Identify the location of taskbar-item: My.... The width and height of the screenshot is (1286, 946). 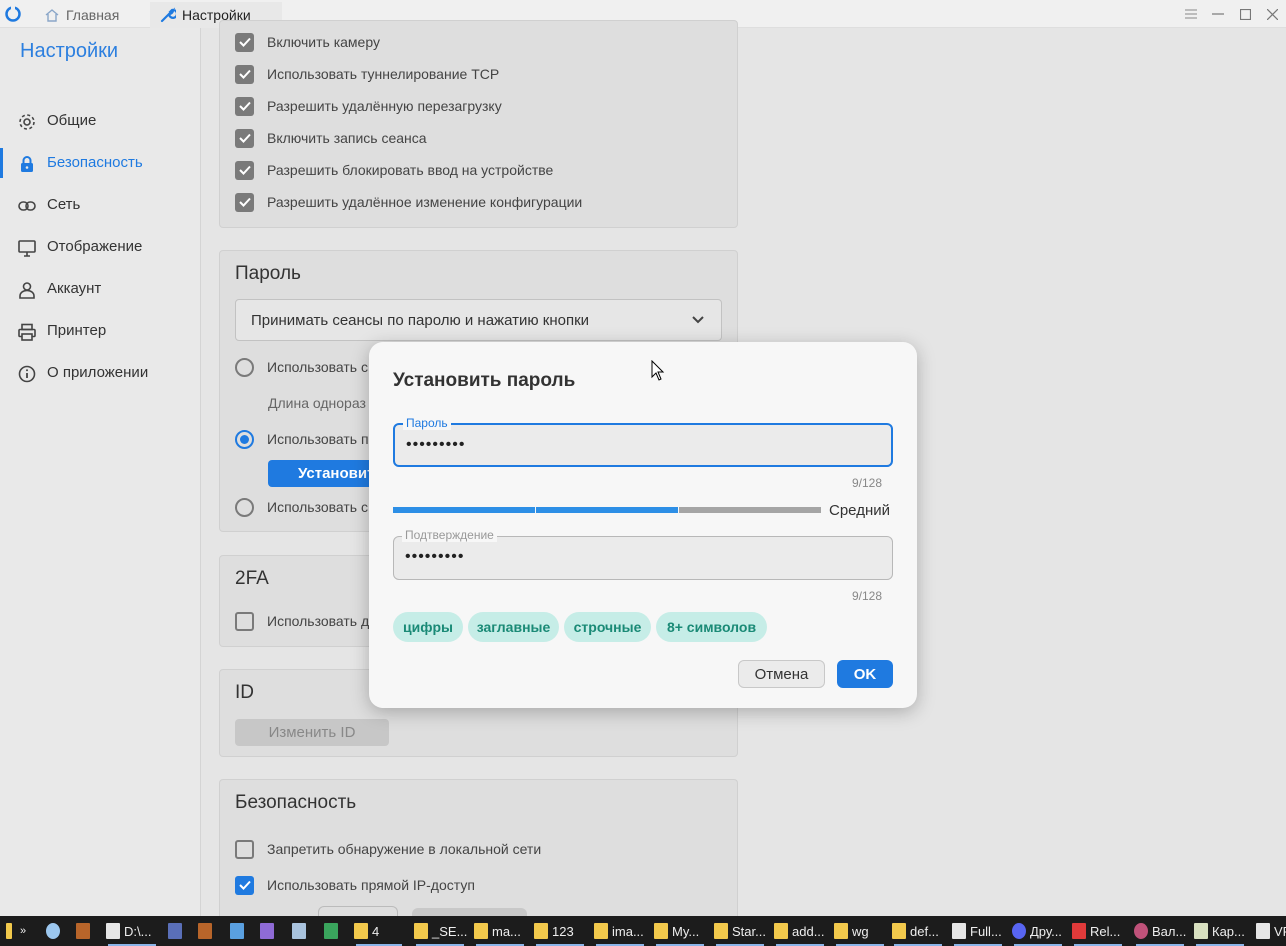
(680, 931).